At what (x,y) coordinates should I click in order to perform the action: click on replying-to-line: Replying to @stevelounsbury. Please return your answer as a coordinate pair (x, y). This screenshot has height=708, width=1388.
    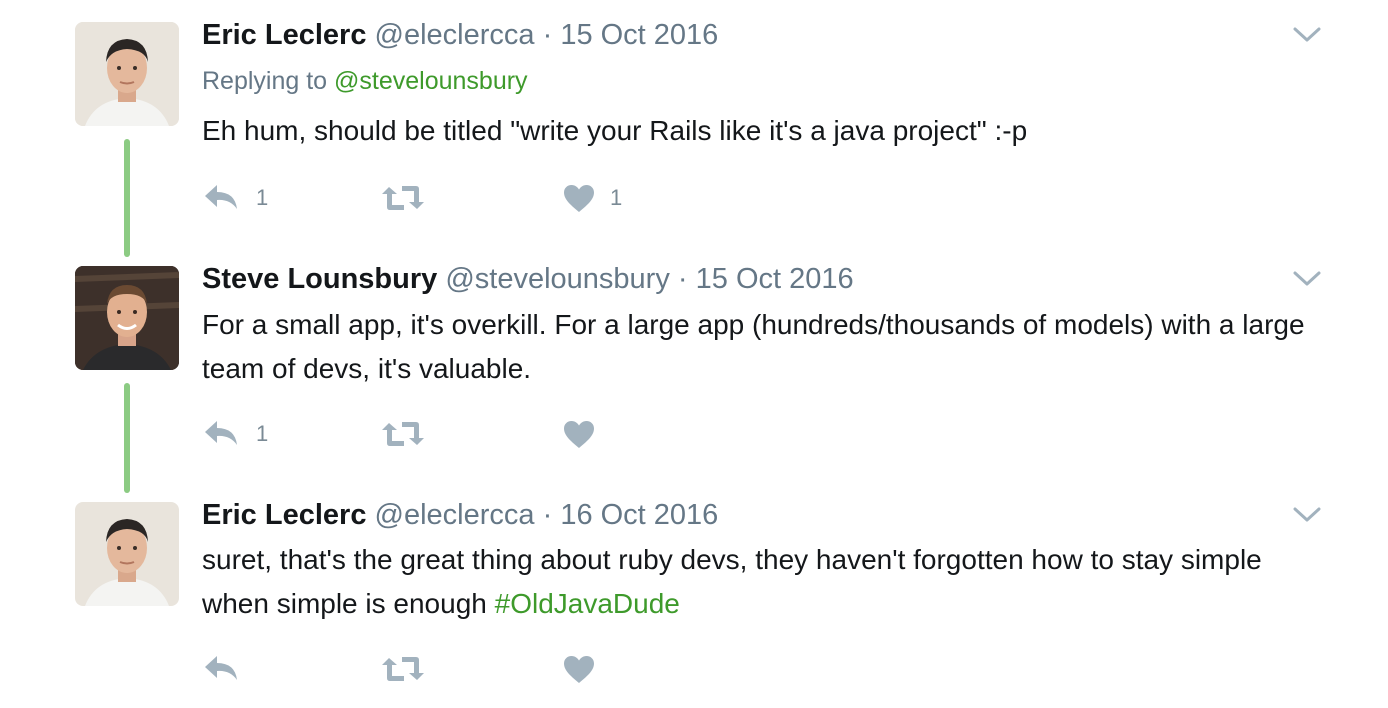
    Looking at the image, I should click on (365, 81).